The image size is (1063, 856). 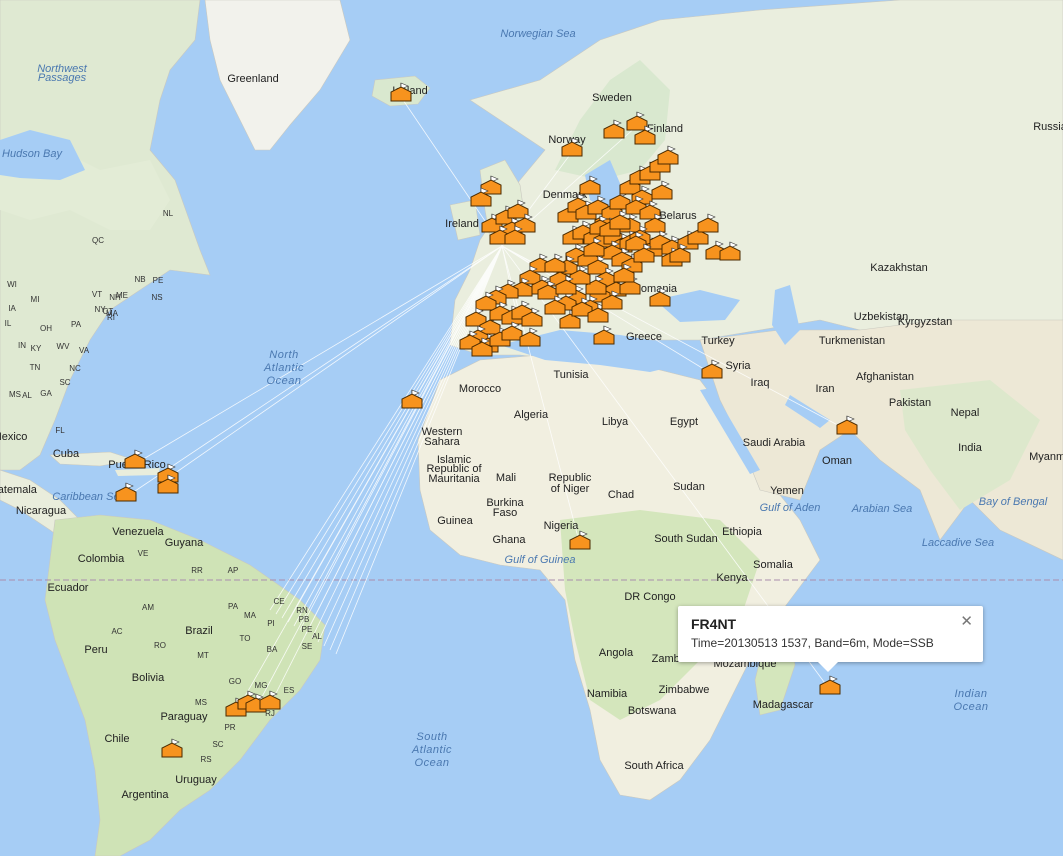 I want to click on state-label: PB, so click(x=304, y=619).